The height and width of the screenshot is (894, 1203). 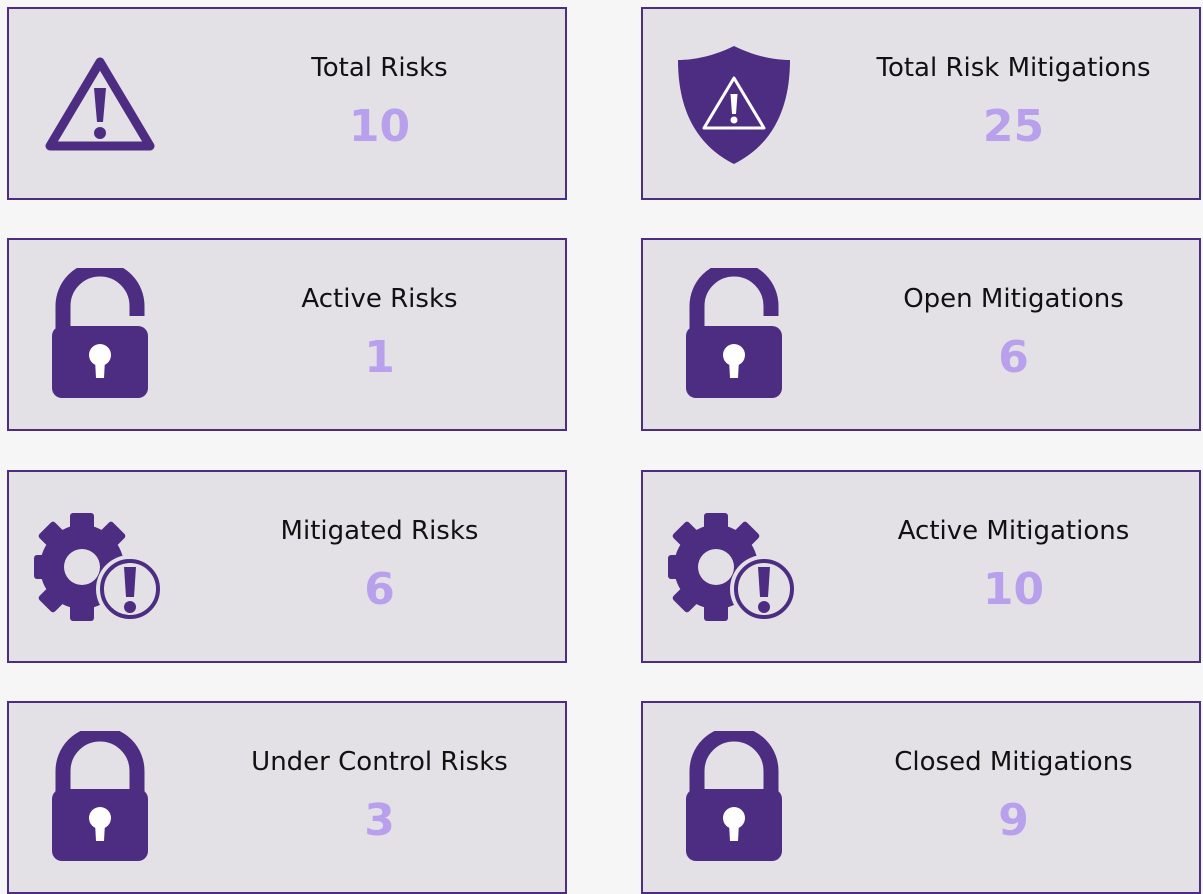 I want to click on shield-warning-icon, so click(x=734, y=104).